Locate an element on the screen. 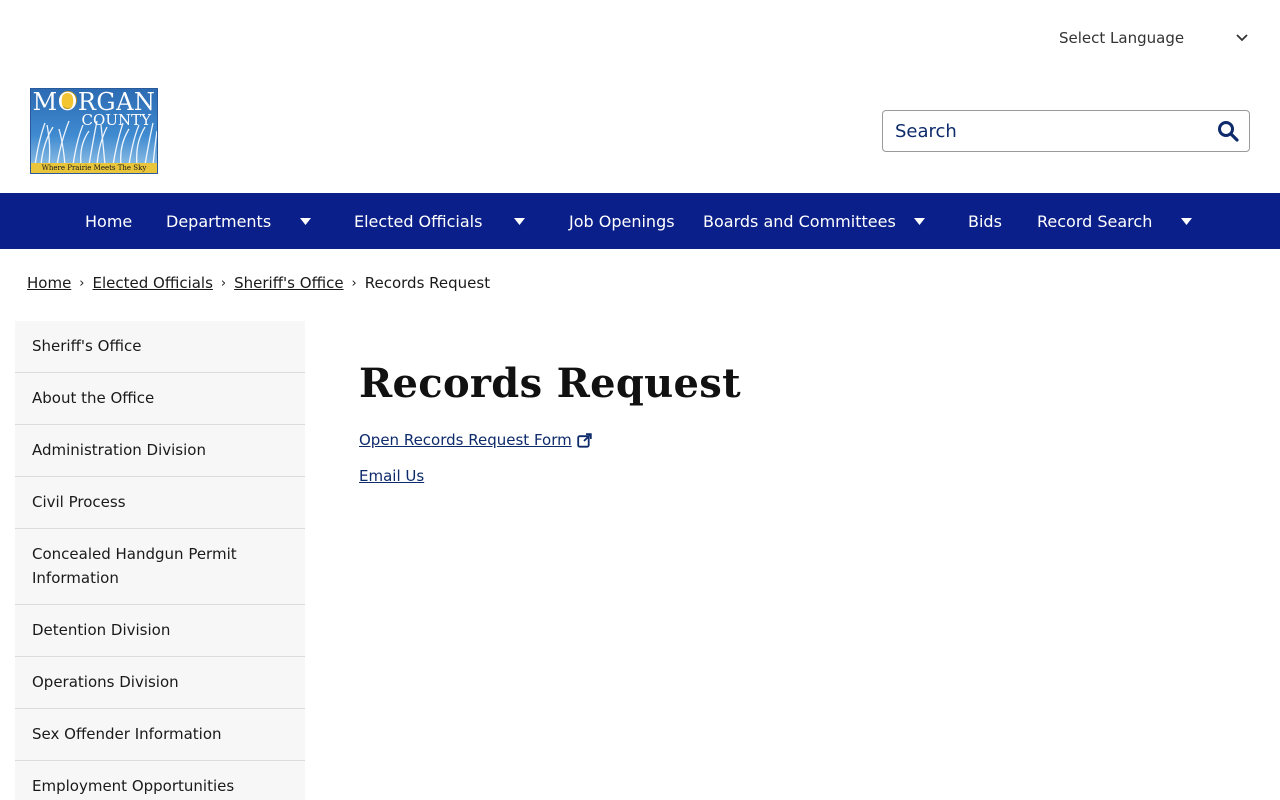 The height and width of the screenshot is (800, 1280). nav-item-job-openings: Job Openings is located at coordinates (622, 221).